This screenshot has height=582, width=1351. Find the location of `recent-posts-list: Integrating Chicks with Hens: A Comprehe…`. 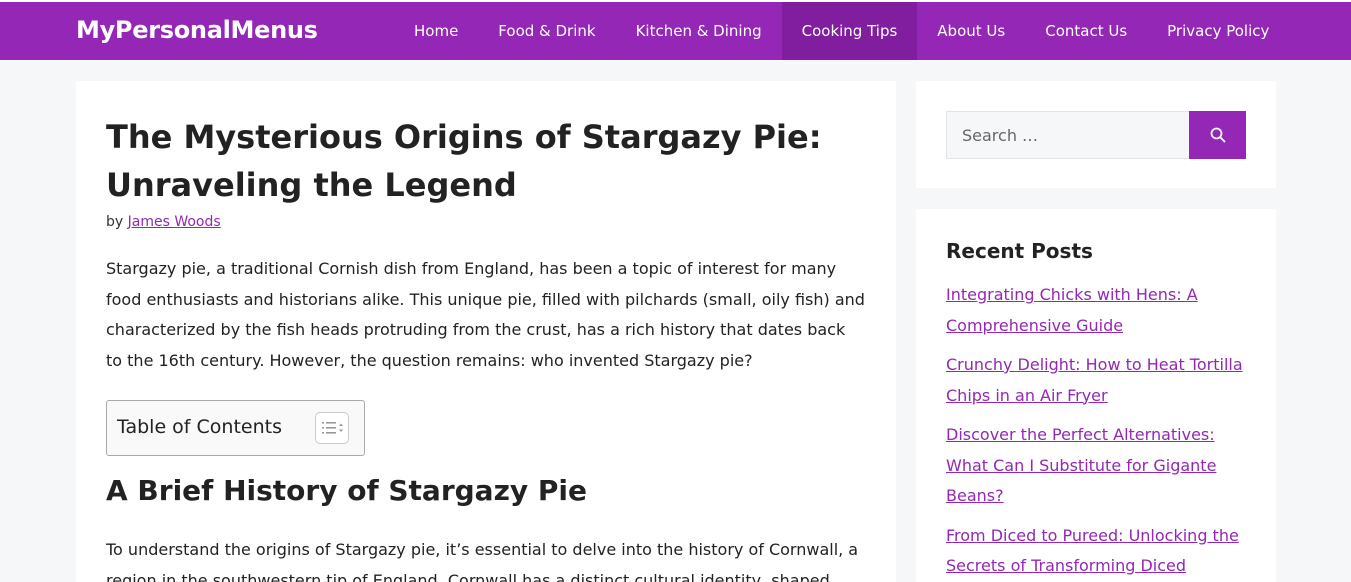

recent-posts-list: Integrating Chicks with Hens: A Comprehe… is located at coordinates (1096, 431).